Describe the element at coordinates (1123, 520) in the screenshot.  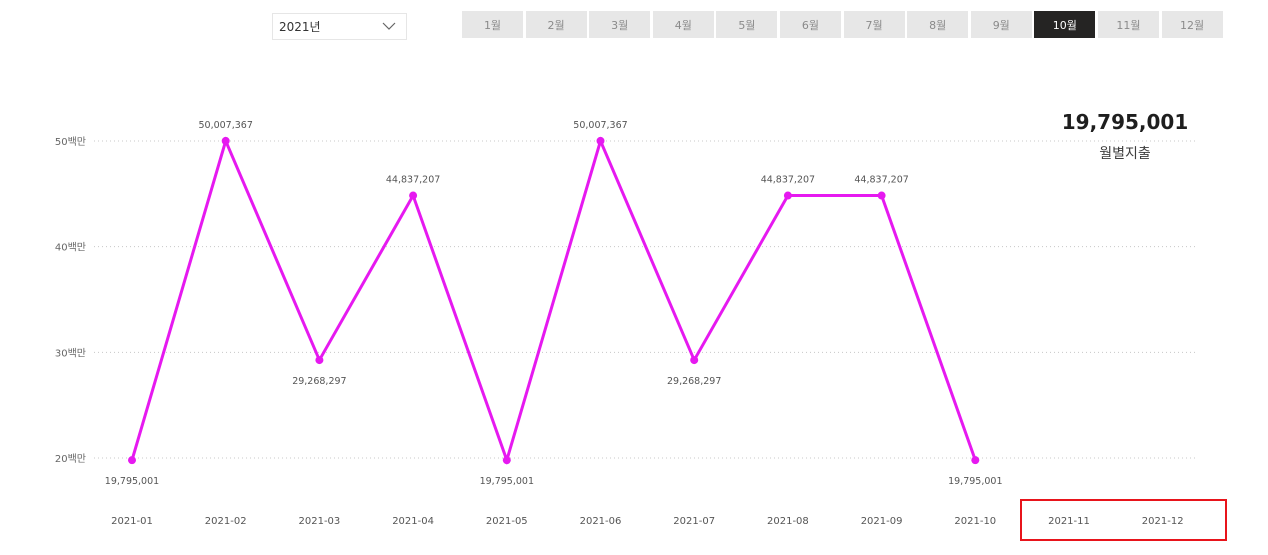
I see `highlight-box` at that location.